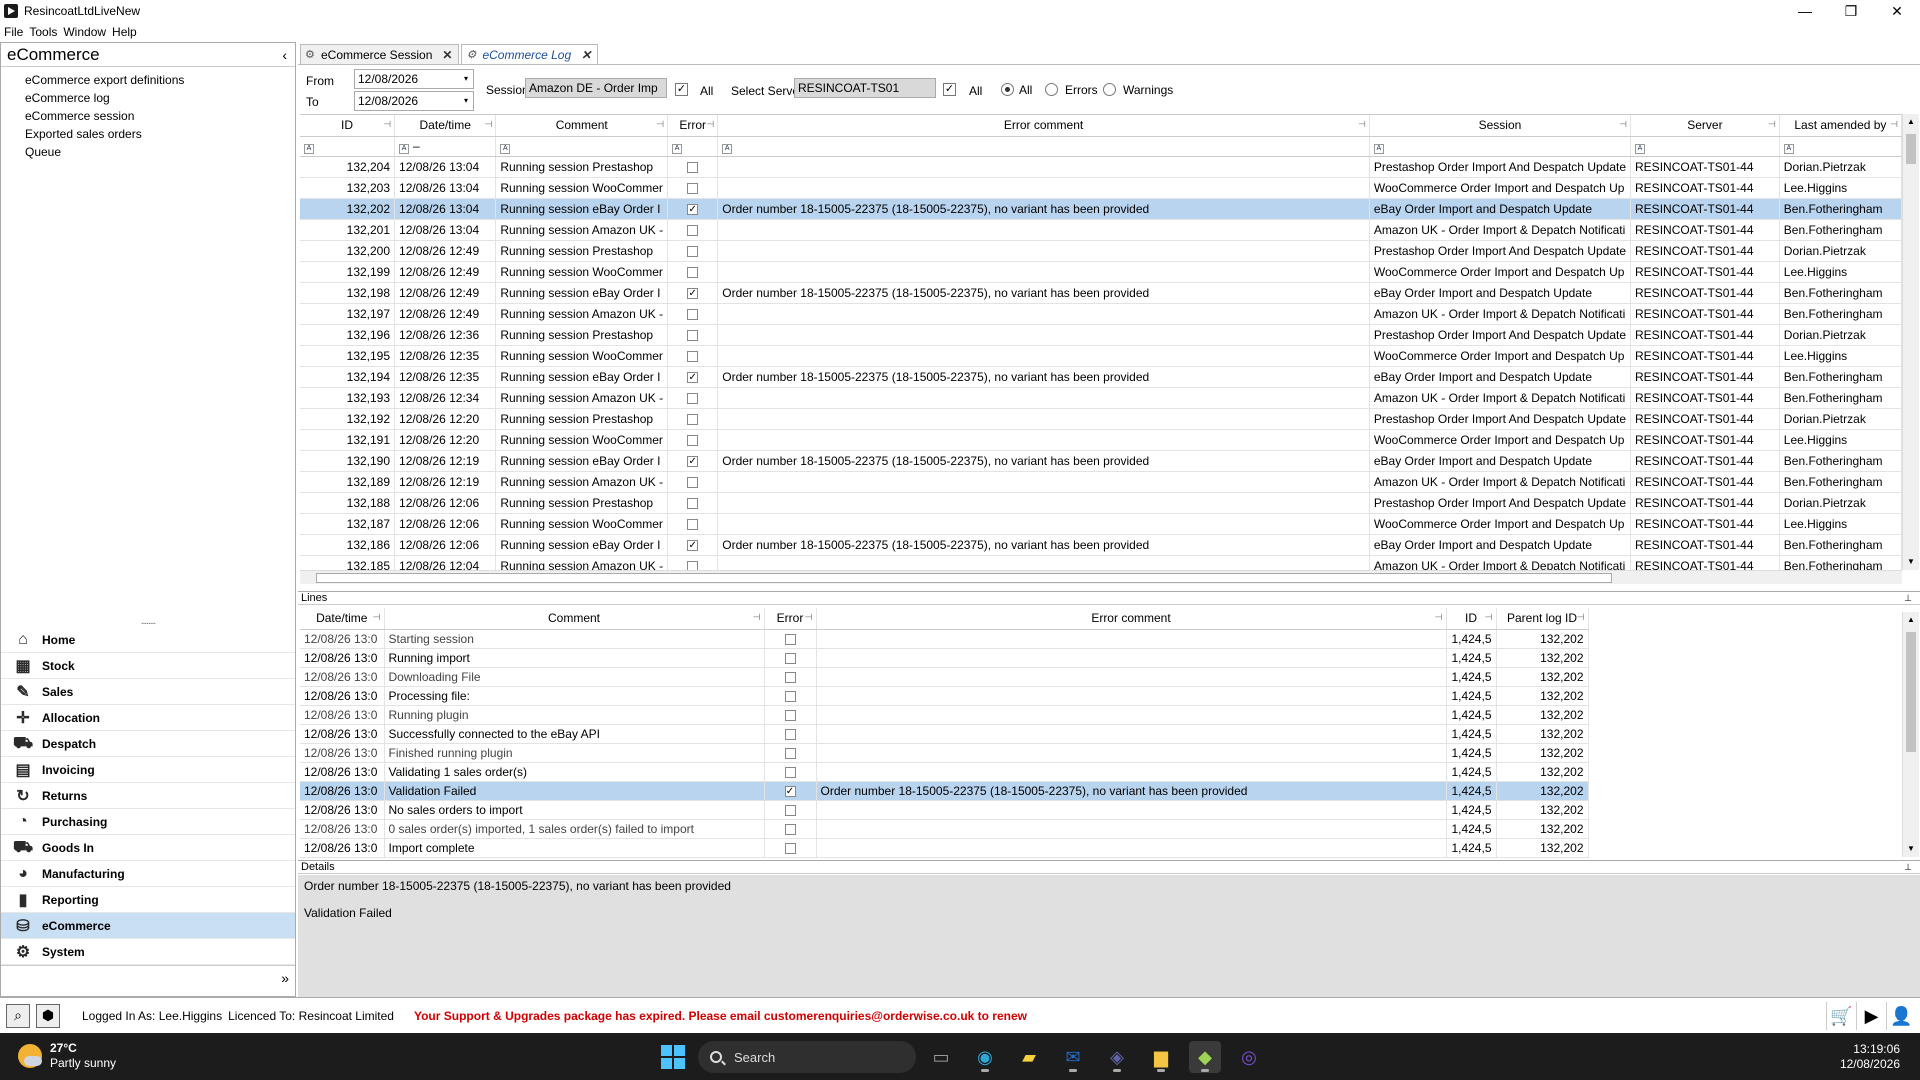  I want to click on session-all-checkbox: ✓, so click(681, 89).